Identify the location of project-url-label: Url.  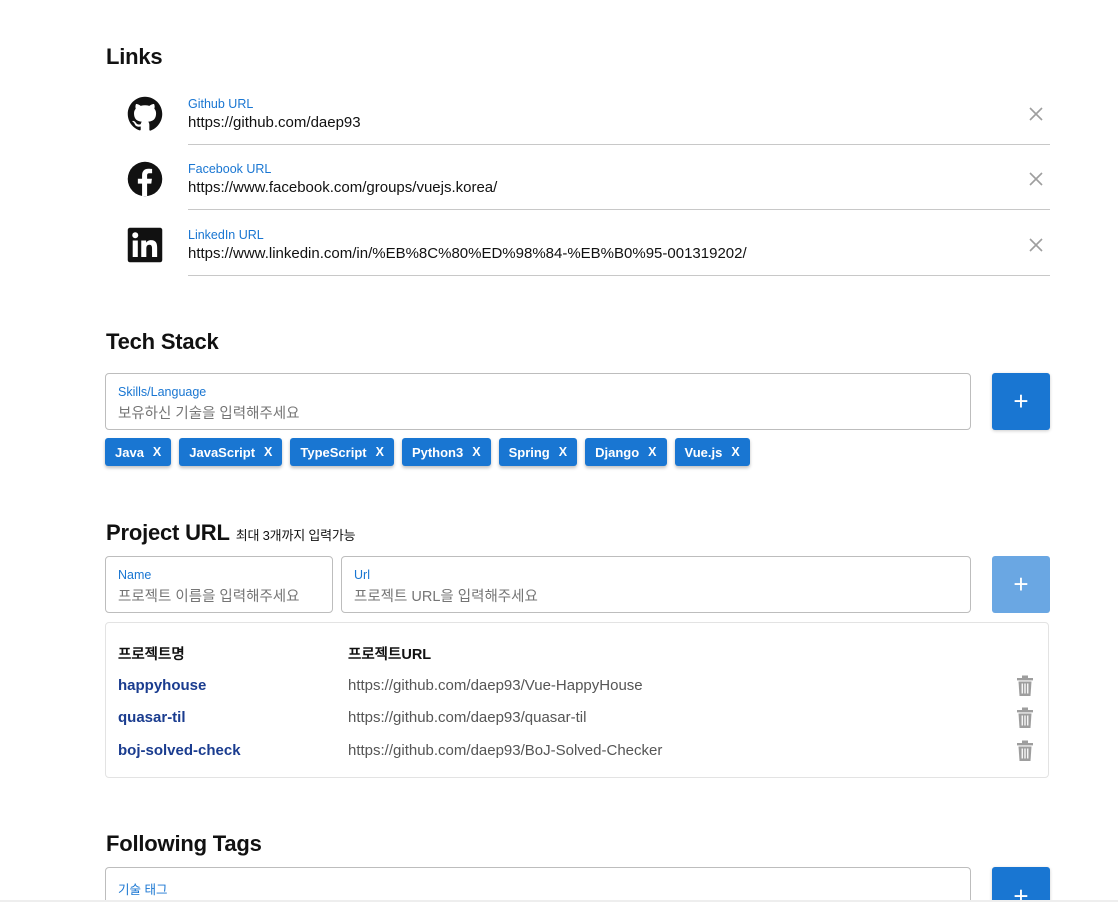
(362, 575).